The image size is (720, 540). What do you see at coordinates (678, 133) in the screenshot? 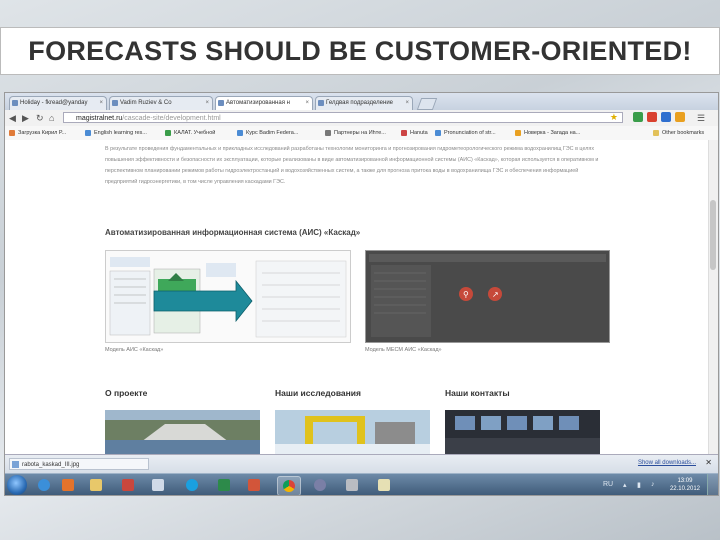
I see `bookmark-other: Other bookmarks` at bounding box center [678, 133].